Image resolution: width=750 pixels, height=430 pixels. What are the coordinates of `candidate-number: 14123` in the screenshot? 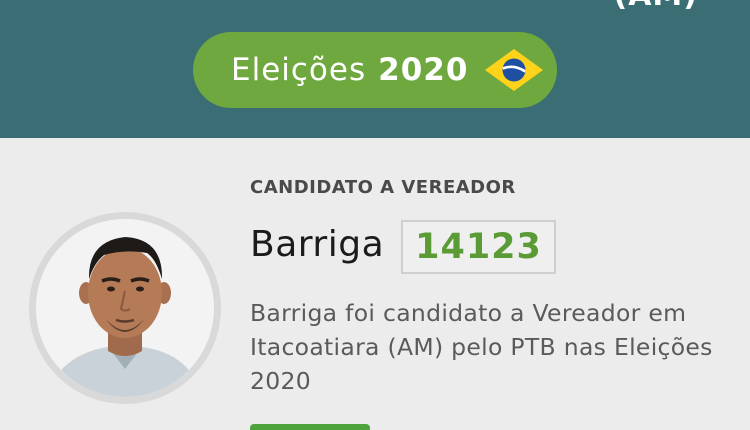 It's located at (478, 247).